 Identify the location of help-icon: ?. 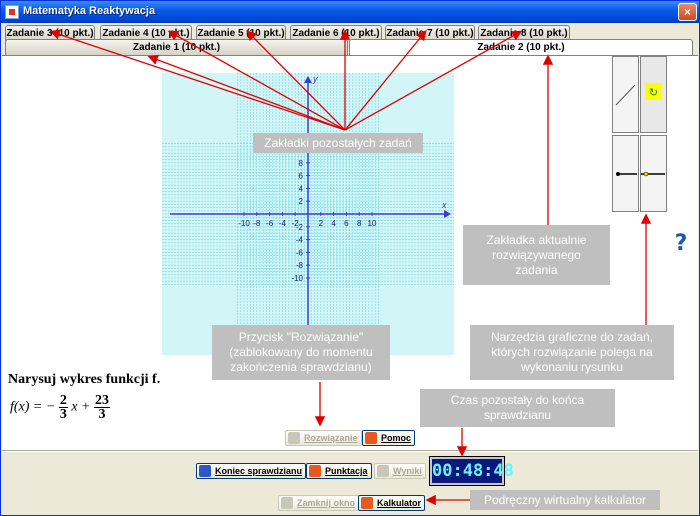
(681, 244).